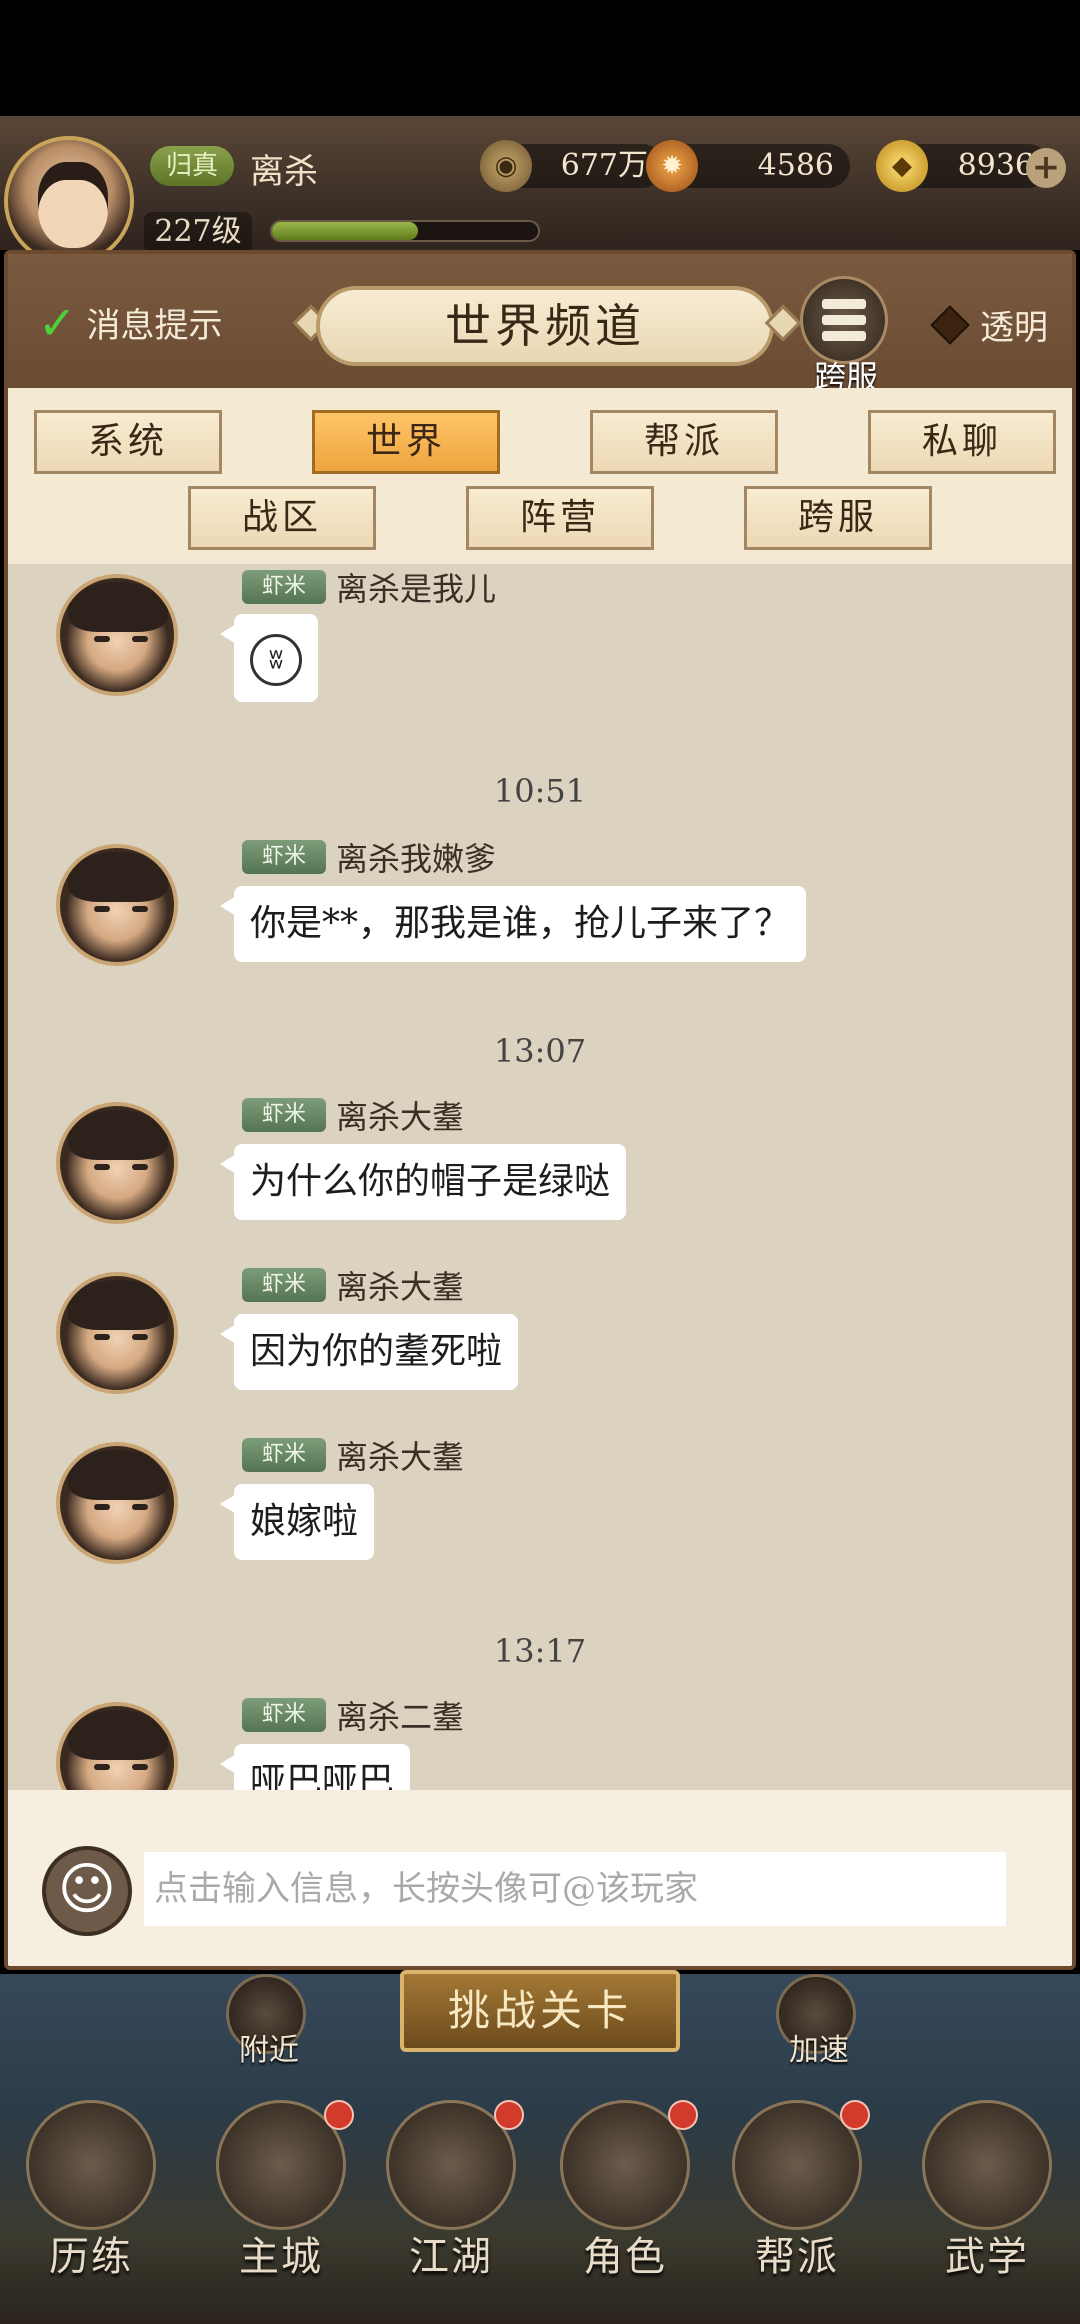 This screenshot has width=1080, height=2324. I want to click on timestamp: 13:17, so click(540, 1651).